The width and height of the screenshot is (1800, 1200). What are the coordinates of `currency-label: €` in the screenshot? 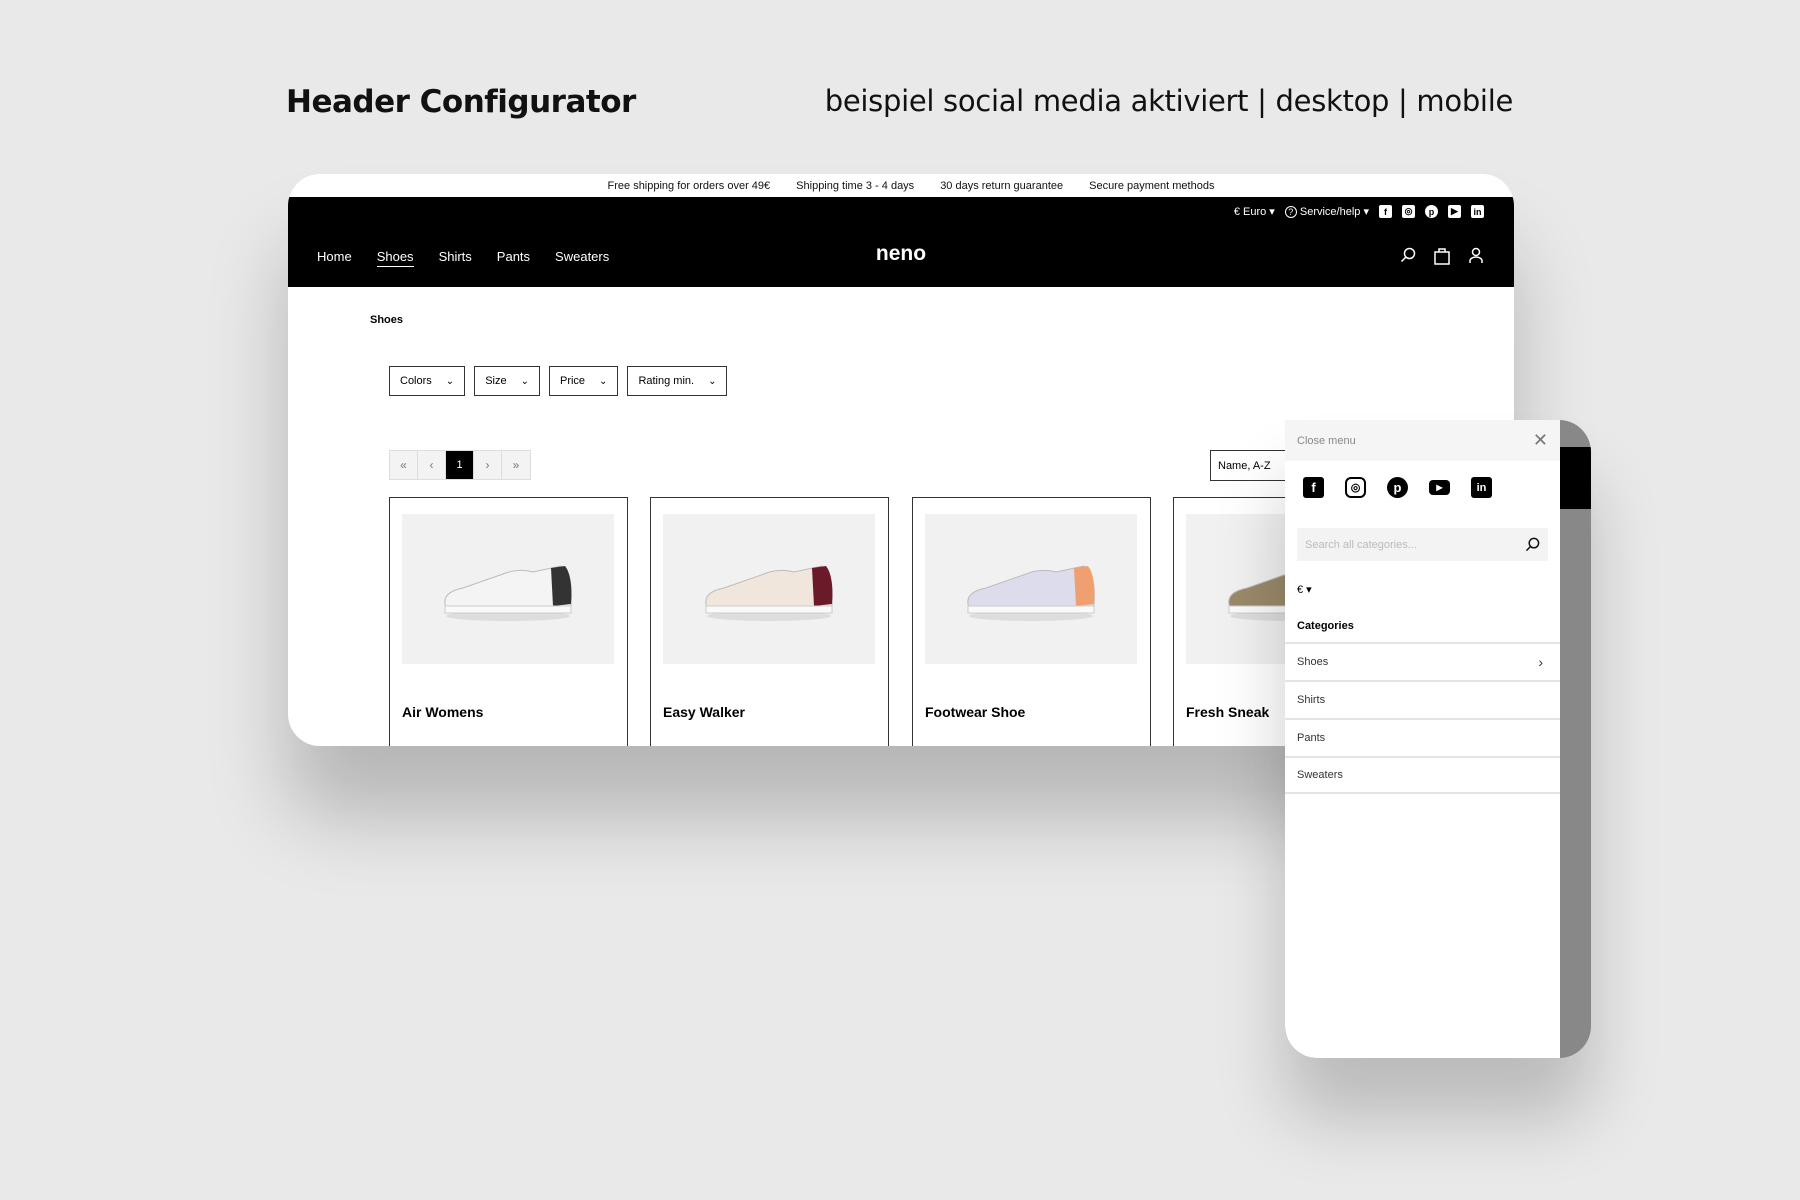 It's located at (1300, 590).